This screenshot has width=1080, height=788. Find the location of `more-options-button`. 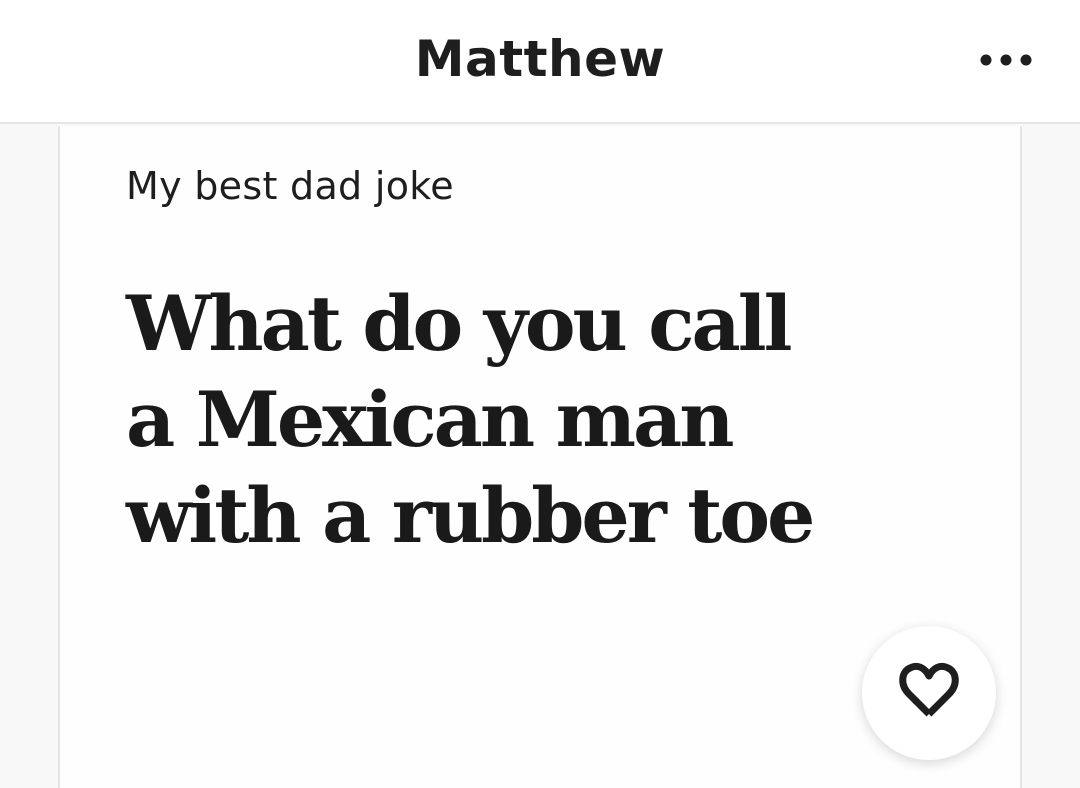

more-options-button is located at coordinates (997, 62).